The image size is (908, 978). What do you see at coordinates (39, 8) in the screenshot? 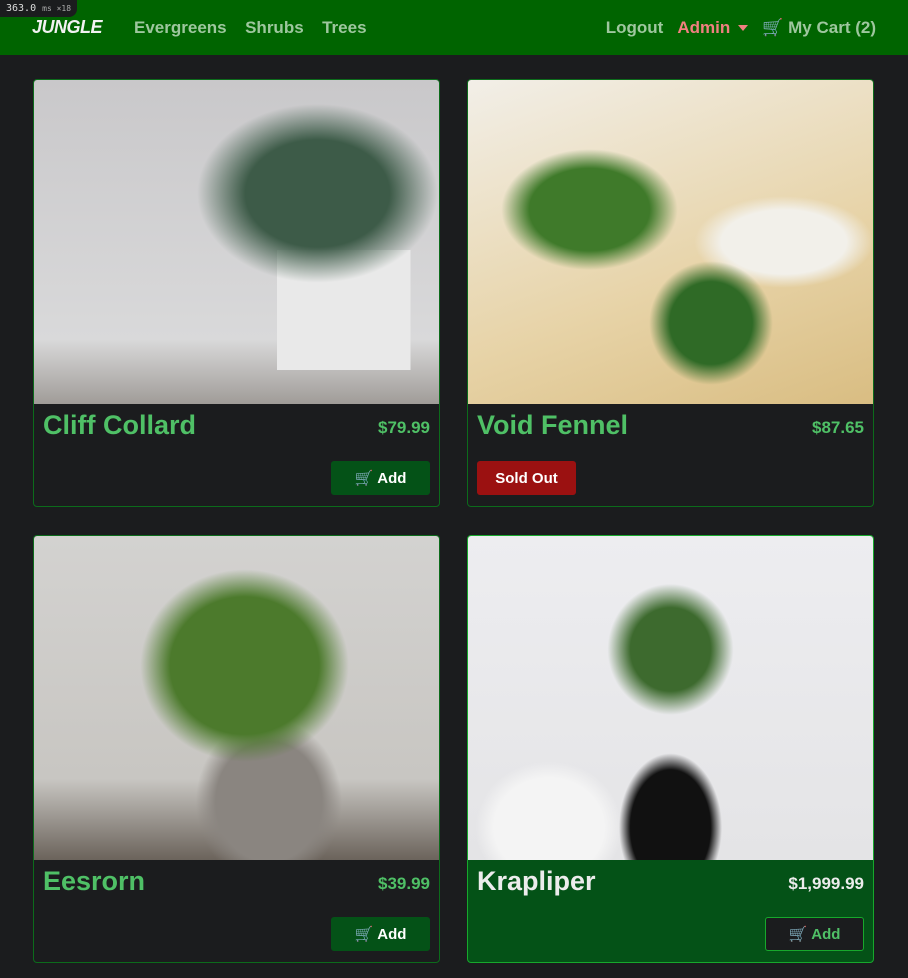
I see `perf-overlay: 363.0 ms ×18` at bounding box center [39, 8].